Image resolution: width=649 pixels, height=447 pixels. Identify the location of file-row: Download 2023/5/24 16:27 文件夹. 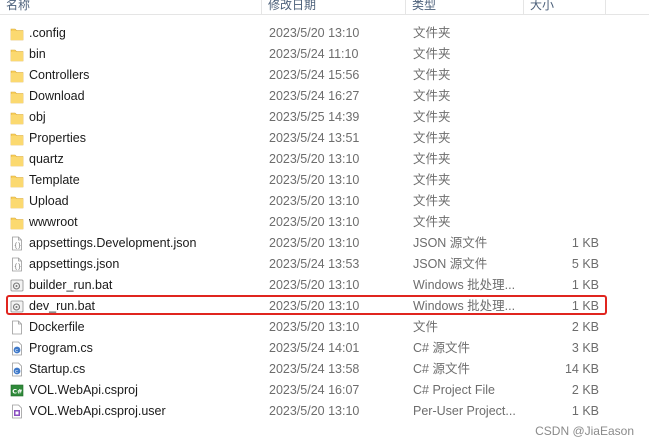
(324, 96).